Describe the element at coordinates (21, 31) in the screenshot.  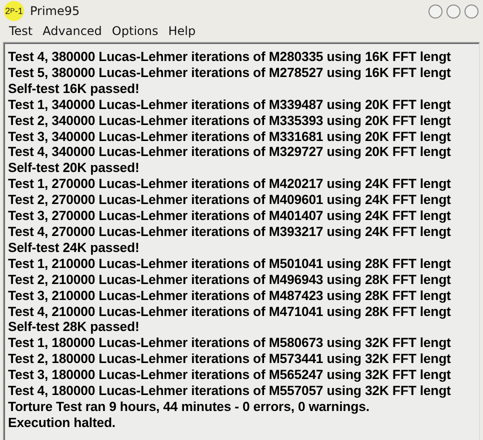
I see `menu-item: Test` at that location.